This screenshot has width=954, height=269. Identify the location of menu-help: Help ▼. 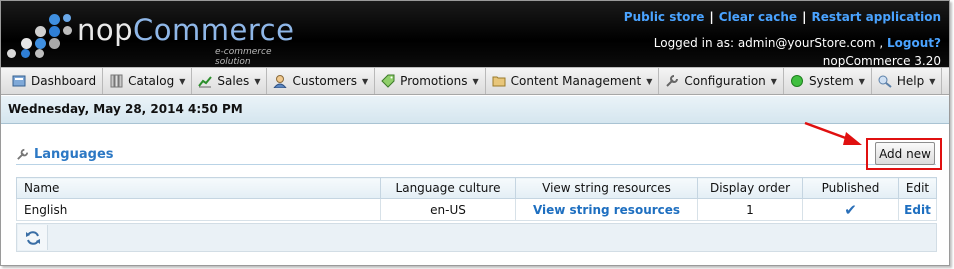
(907, 81).